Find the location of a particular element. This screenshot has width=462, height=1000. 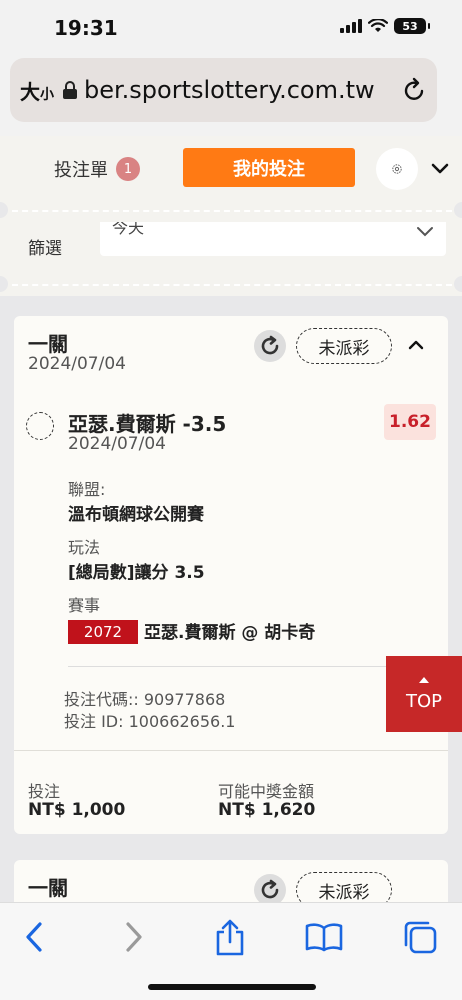

reload-icon is located at coordinates (414, 90).